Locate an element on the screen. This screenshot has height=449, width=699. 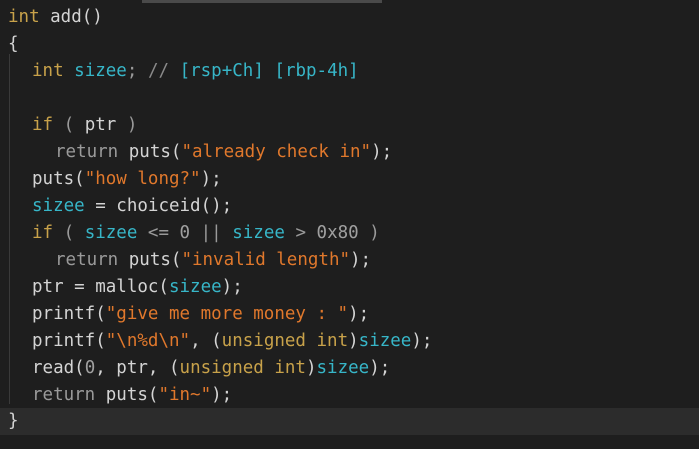
code-line-12: printf("give me more money : "); is located at coordinates (365, 314).